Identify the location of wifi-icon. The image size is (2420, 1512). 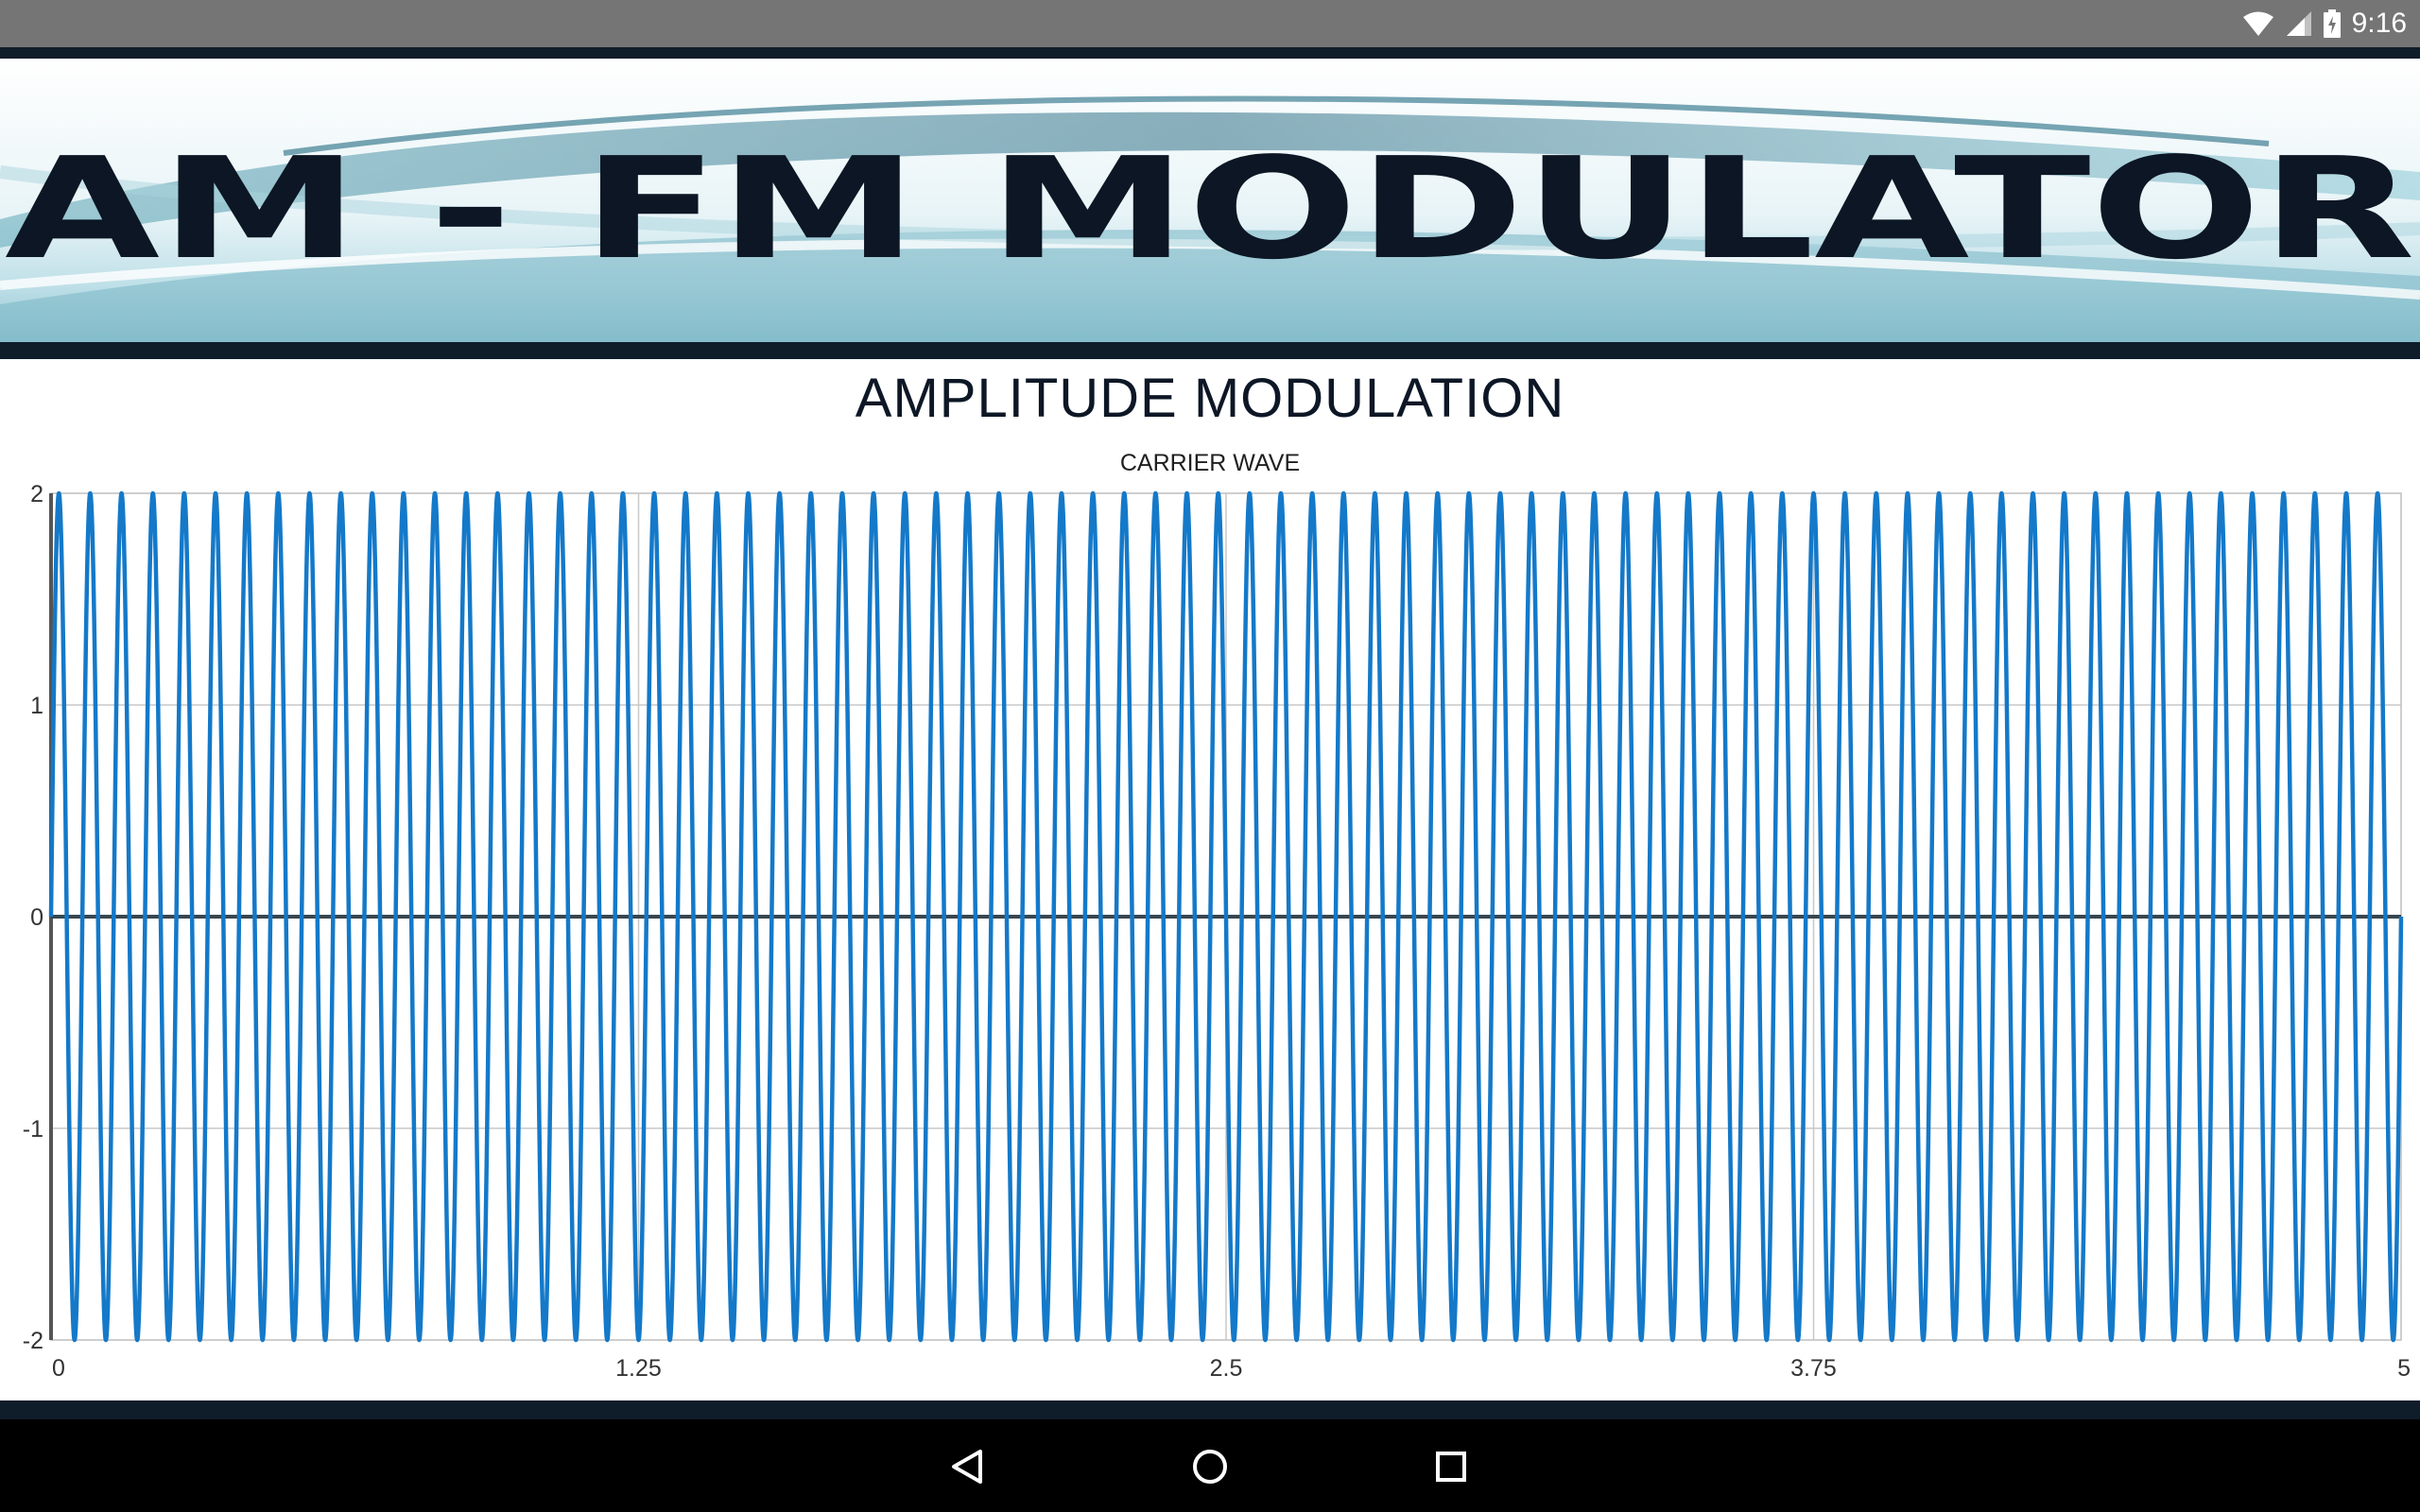
(2257, 23).